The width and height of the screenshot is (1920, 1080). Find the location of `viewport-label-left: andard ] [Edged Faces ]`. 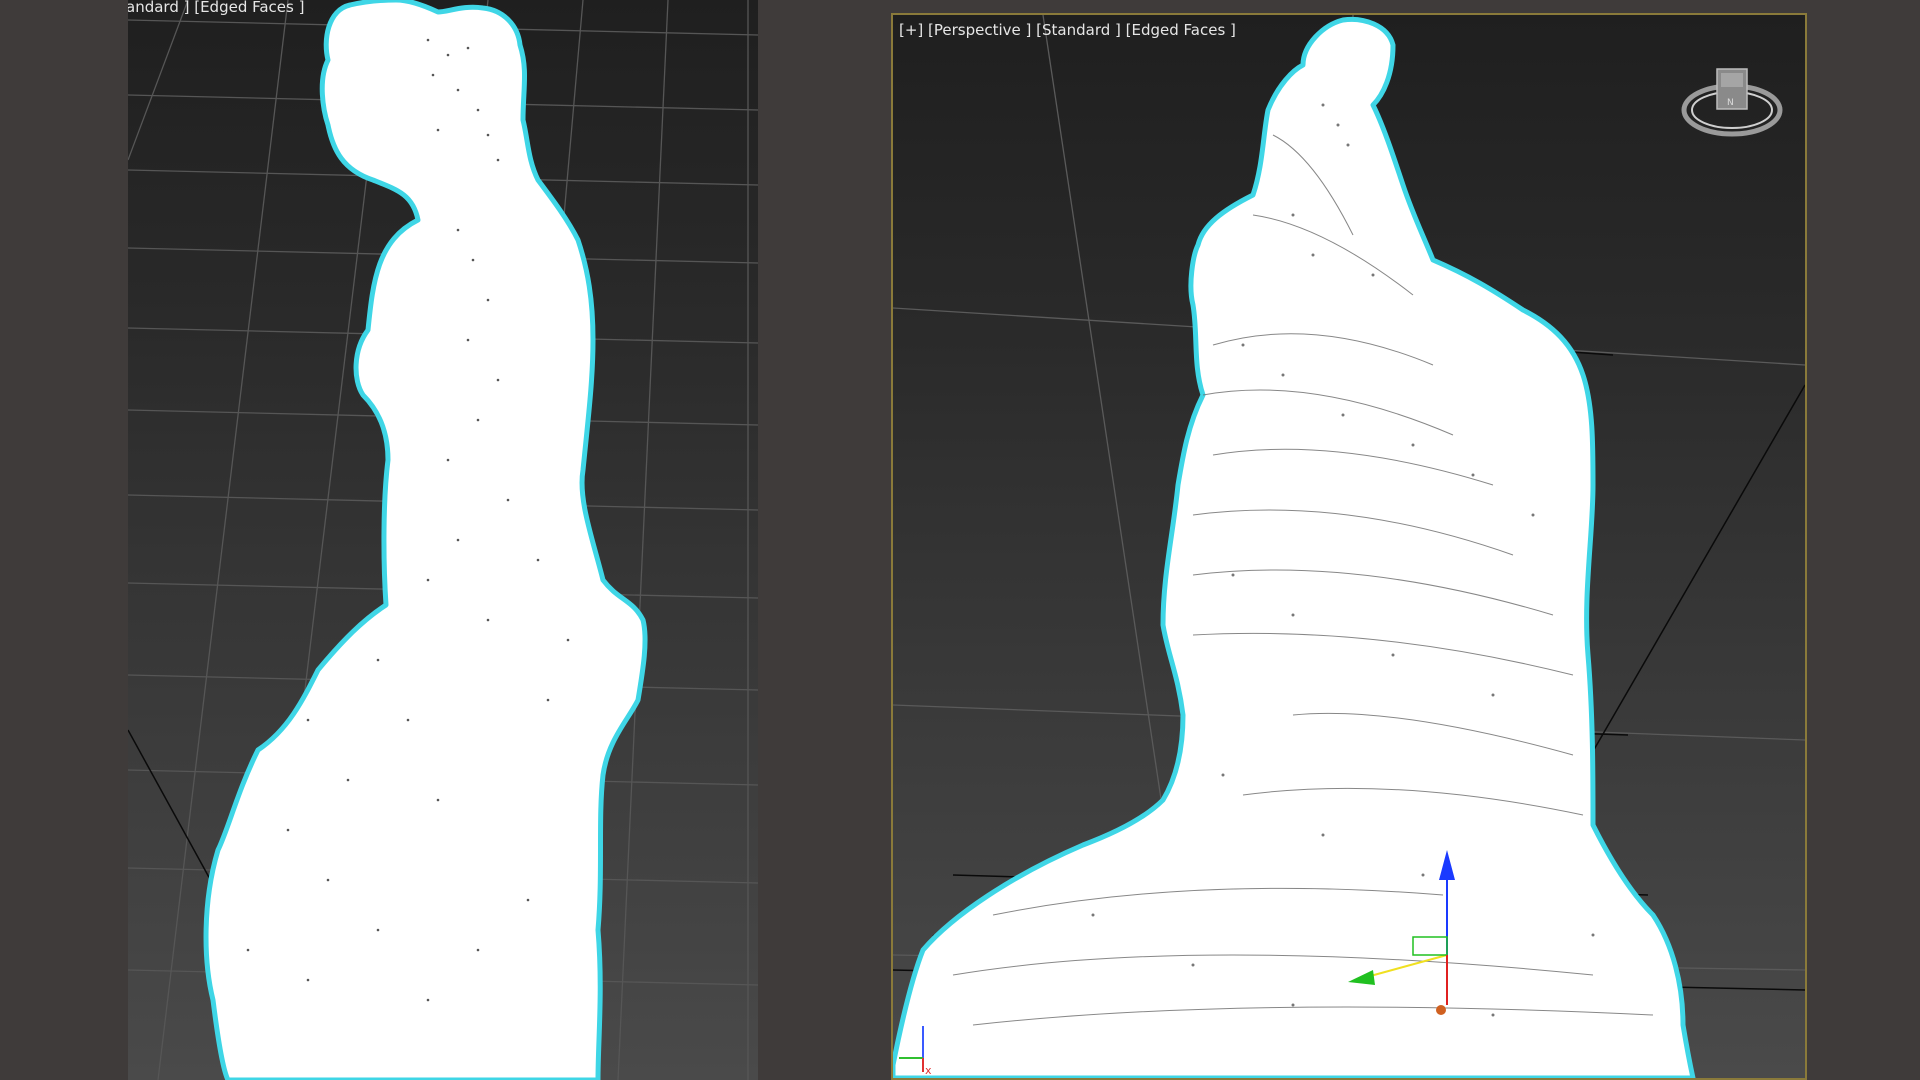

viewport-label-left: andard ] [Edged Faces ] is located at coordinates (216, 8).